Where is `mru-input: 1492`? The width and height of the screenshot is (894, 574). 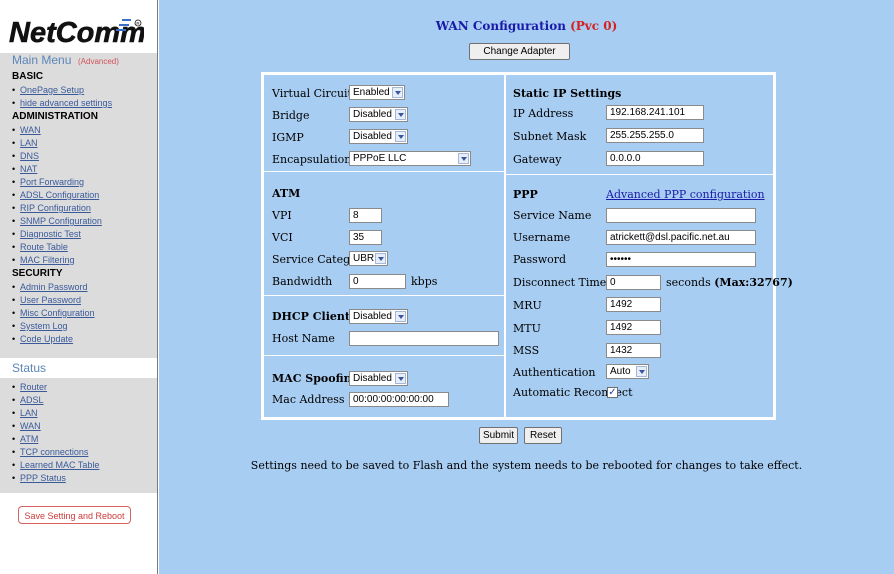
mru-input: 1492 is located at coordinates (633, 304).